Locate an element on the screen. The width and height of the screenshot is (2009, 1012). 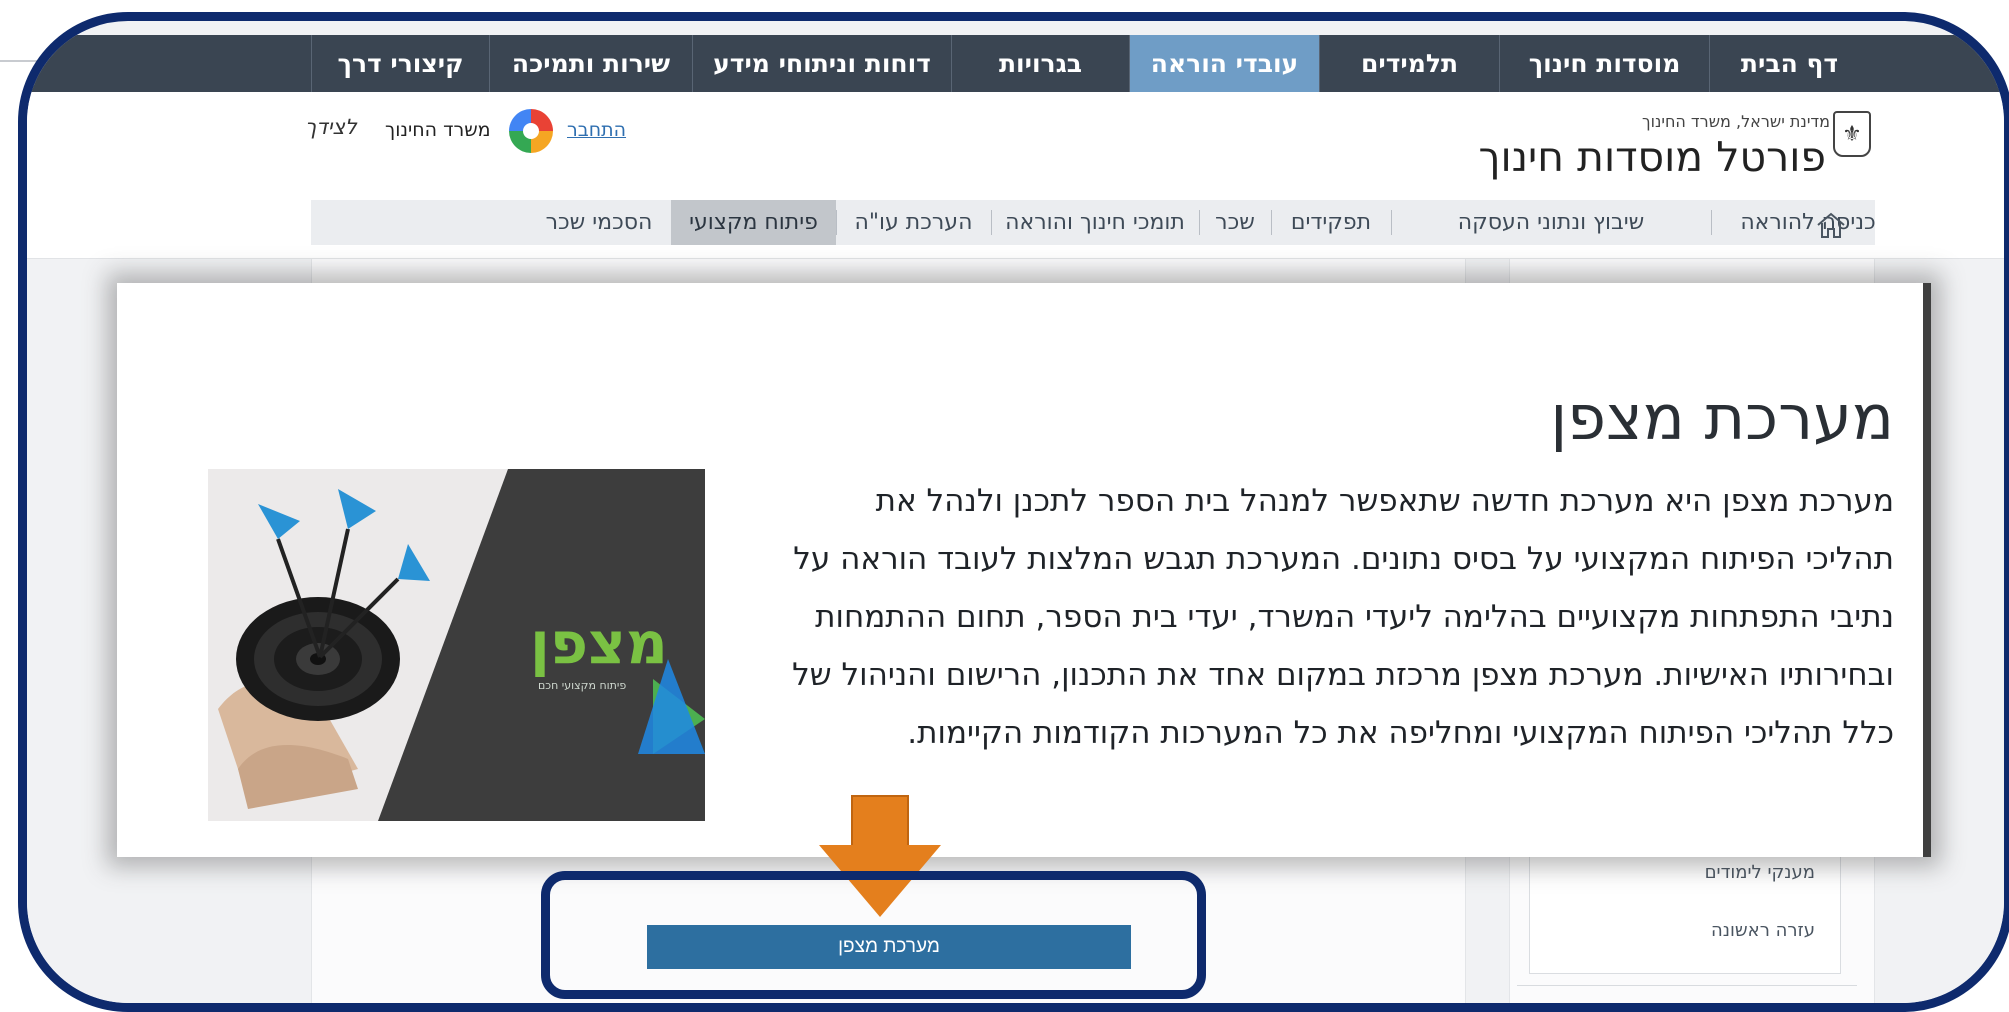
login-link: התחבר is located at coordinates (596, 130).